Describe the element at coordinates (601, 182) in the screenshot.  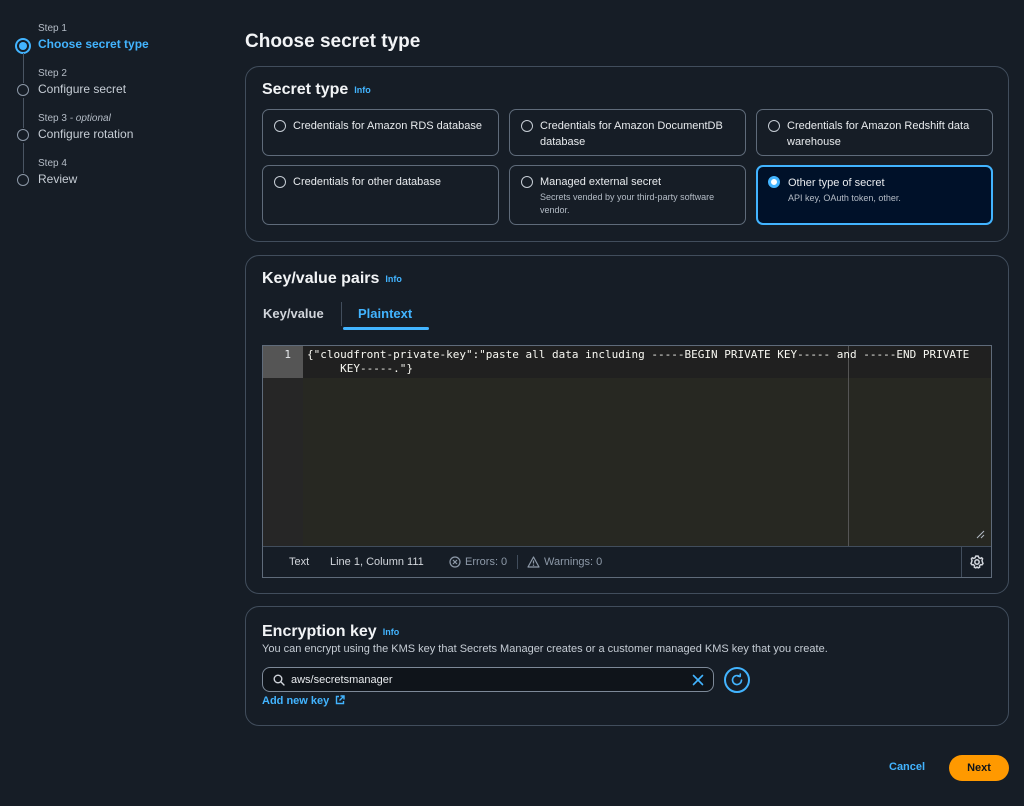
I see `option-label: Managed external secret` at that location.